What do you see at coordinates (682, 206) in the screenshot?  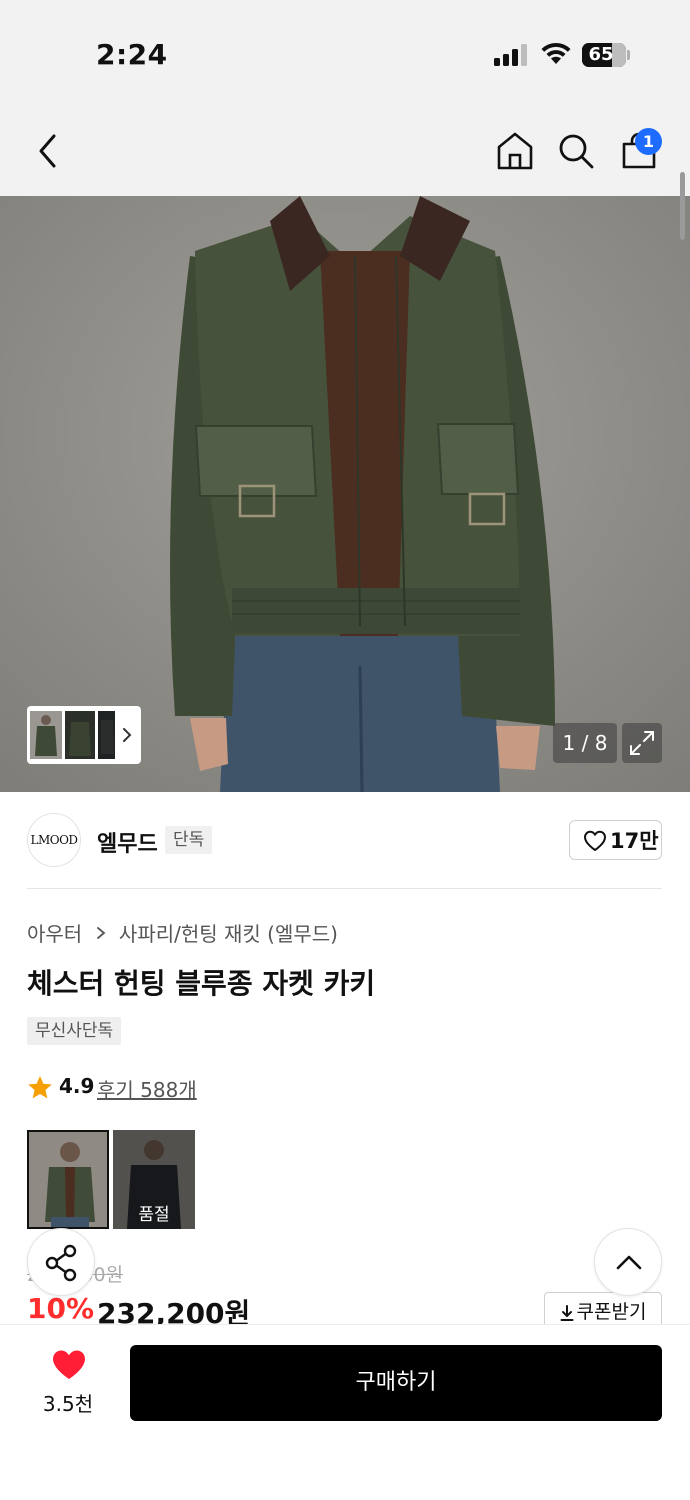 I see `scroll-indicator` at bounding box center [682, 206].